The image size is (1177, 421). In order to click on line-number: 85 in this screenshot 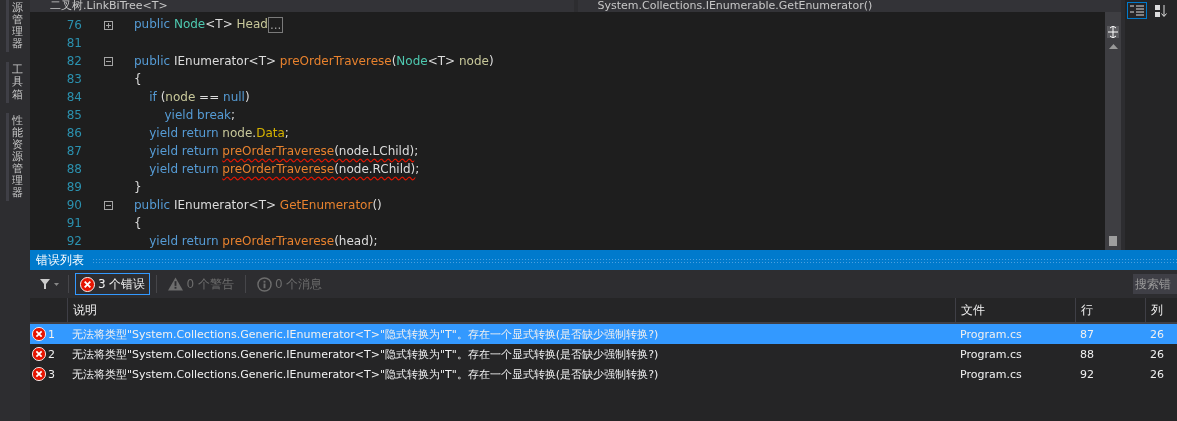, I will do `click(73, 115)`.